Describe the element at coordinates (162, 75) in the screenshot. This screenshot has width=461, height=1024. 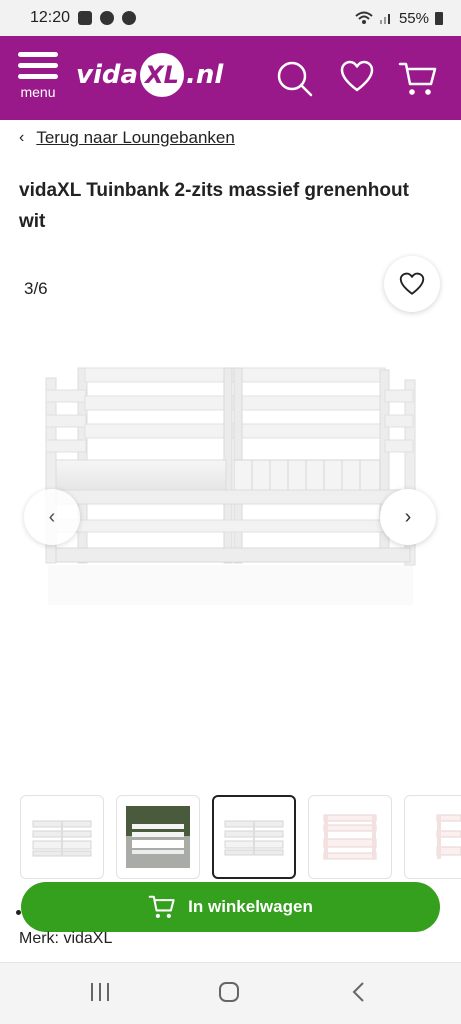
I see `logo-xl-badge: XL` at that location.